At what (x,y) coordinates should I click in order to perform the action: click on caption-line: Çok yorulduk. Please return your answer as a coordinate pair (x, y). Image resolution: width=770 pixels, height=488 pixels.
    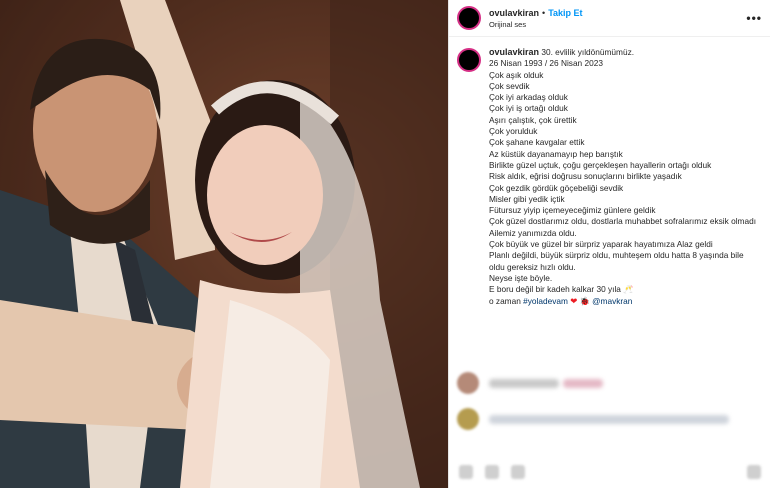
    Looking at the image, I should click on (513, 131).